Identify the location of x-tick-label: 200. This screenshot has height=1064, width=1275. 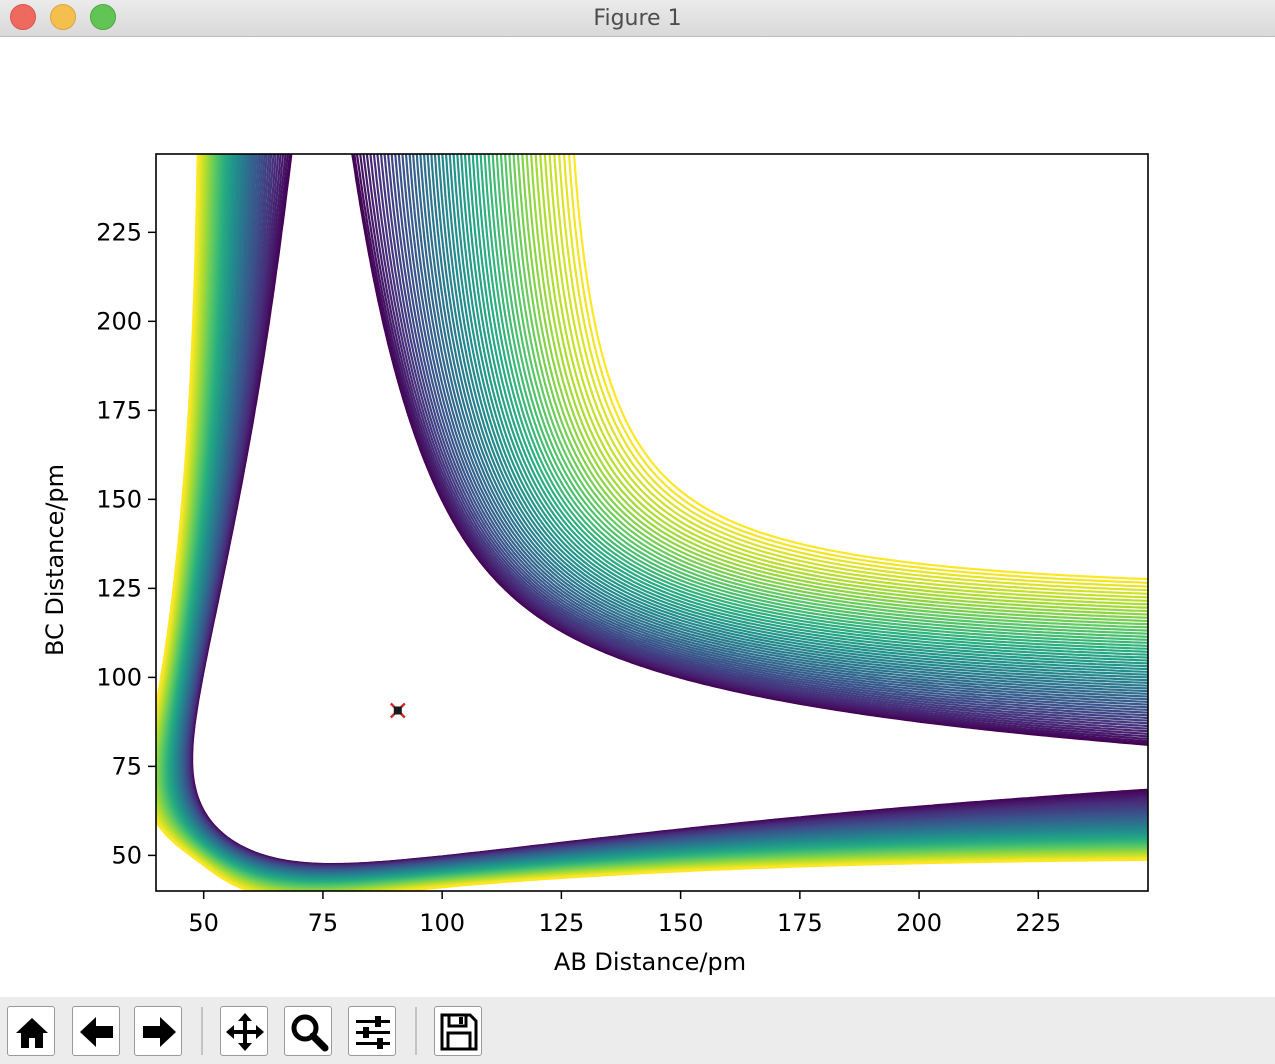
(919, 923).